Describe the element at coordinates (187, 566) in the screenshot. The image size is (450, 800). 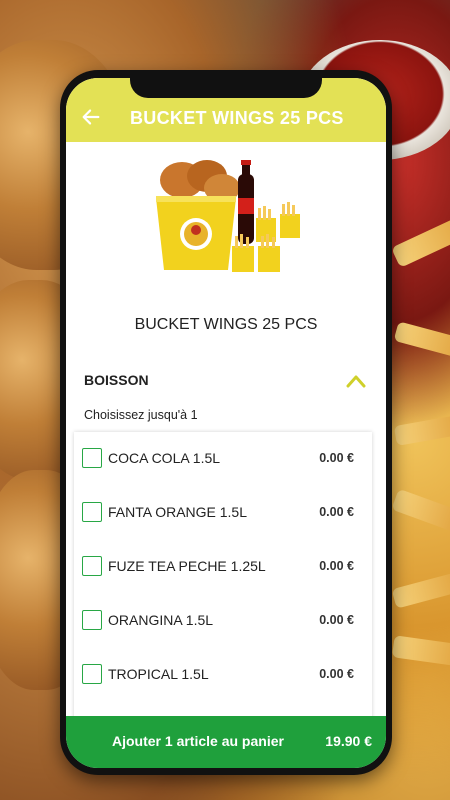
I see `option-label: FUZE TEA PECHE 1.25L` at that location.